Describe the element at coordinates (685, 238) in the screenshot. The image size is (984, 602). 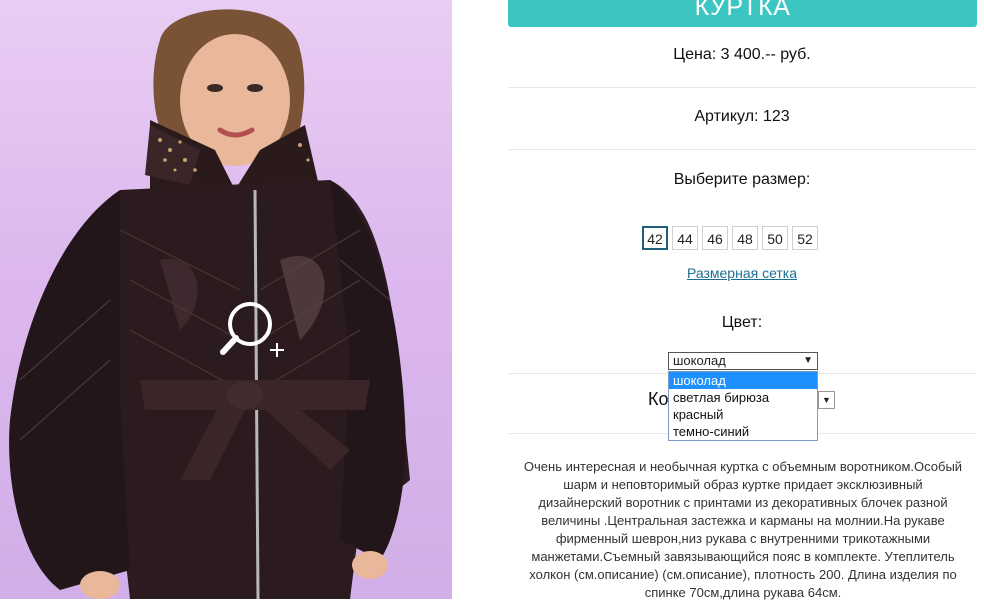
I see `size-option-44: 44` at that location.